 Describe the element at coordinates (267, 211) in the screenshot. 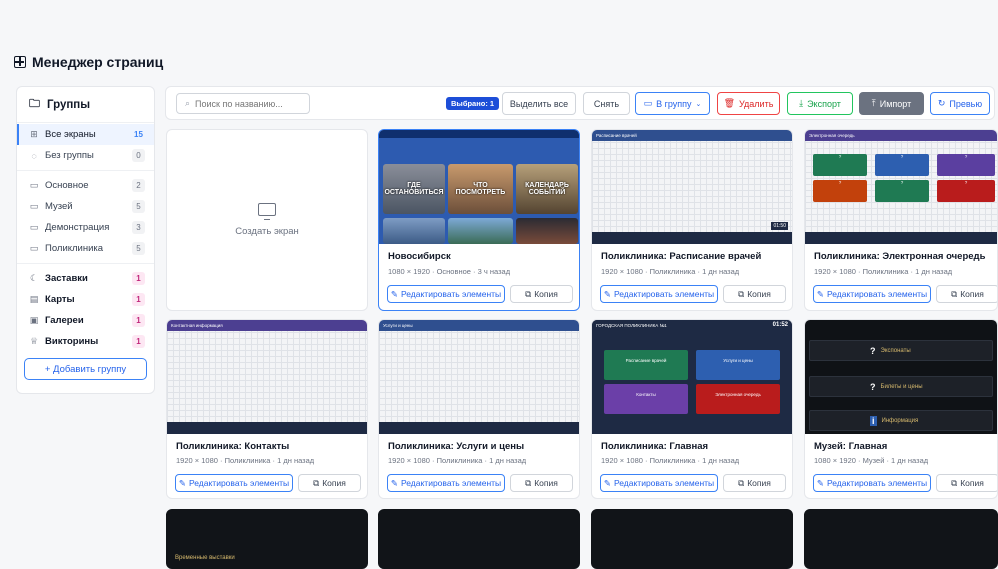

I see `monitor-icon` at that location.